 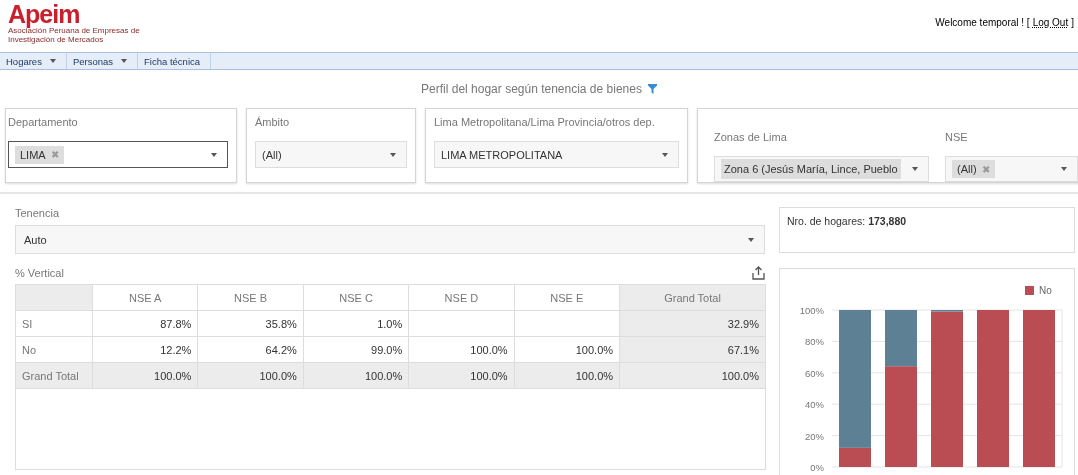 What do you see at coordinates (250, 297) in the screenshot?
I see `column-header: NSE B` at bounding box center [250, 297].